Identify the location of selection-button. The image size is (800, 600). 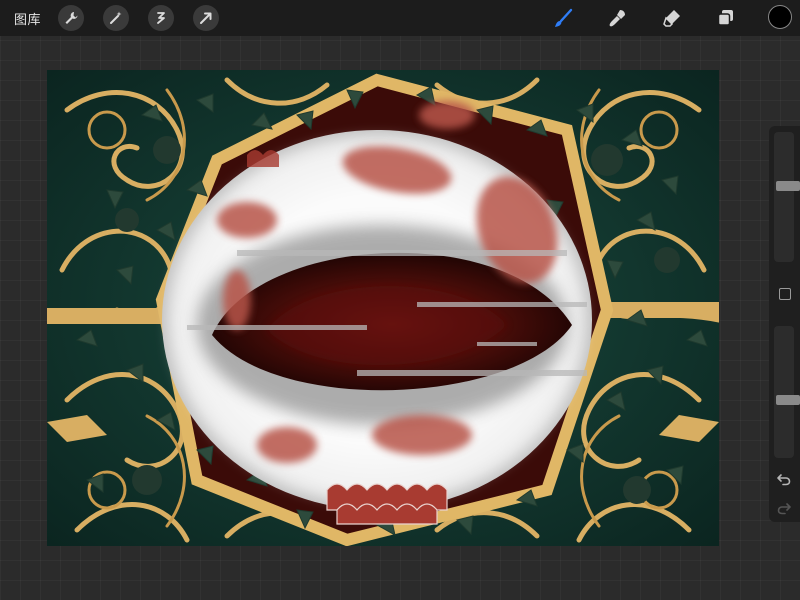
(161, 18).